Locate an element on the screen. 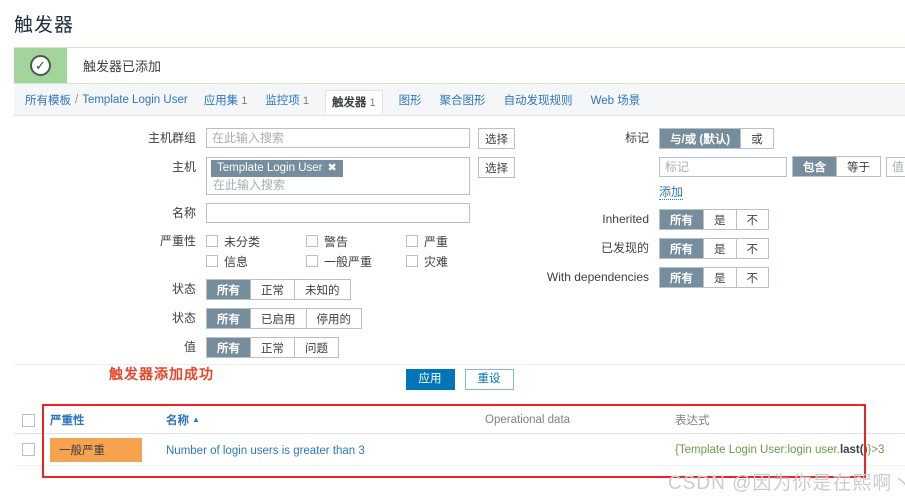  hosts-chip: Template Login User ✖ is located at coordinates (277, 168).